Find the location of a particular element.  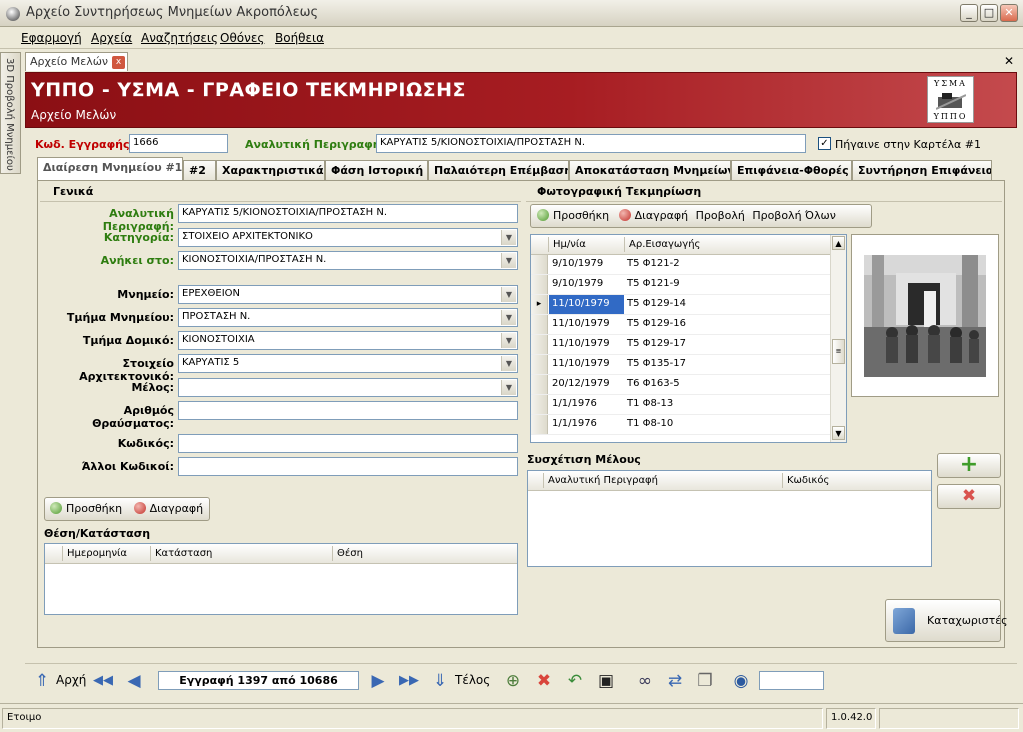

save-icon: ▣ is located at coordinates (606, 681).